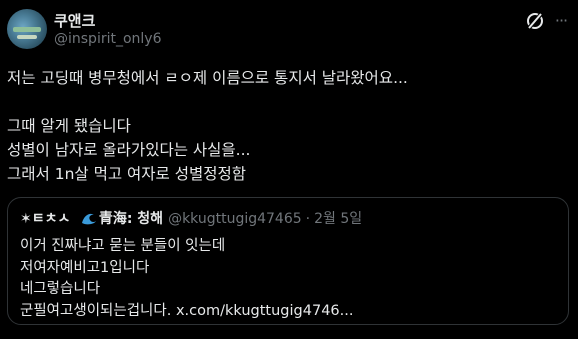 The image size is (578, 339). Describe the element at coordinates (235, 219) in the screenshot. I see `quoted-handle: @kkugttugig47465` at that location.